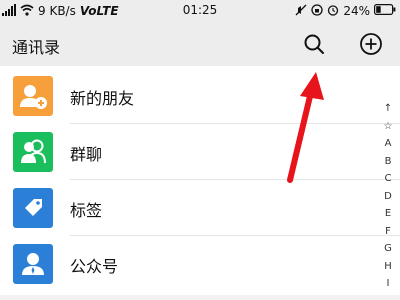 This screenshot has height=300, width=400. What do you see at coordinates (94, 266) in the screenshot?
I see `list-item-label: 公众号` at bounding box center [94, 266].